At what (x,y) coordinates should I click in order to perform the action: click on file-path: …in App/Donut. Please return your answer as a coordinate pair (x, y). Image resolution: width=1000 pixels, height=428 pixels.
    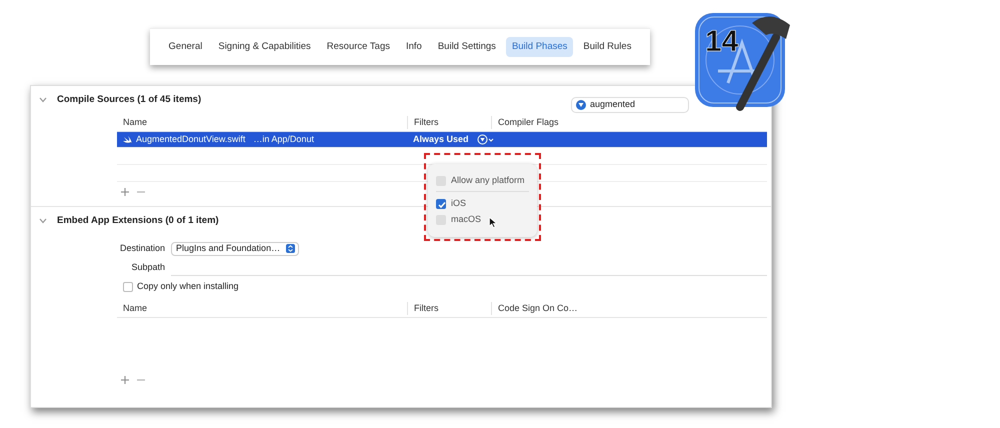
    Looking at the image, I should click on (283, 139).